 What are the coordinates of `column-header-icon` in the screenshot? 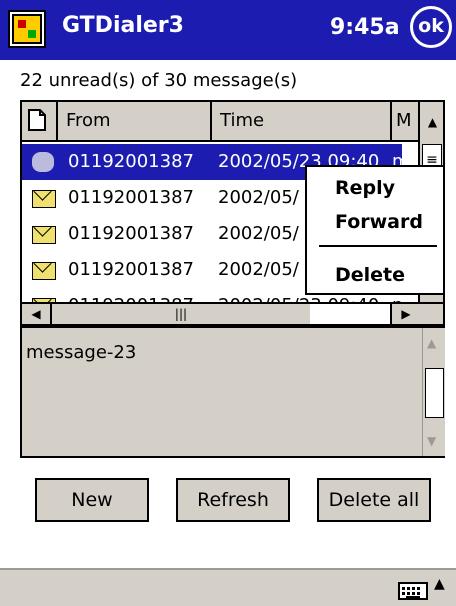 It's located at (40, 122).